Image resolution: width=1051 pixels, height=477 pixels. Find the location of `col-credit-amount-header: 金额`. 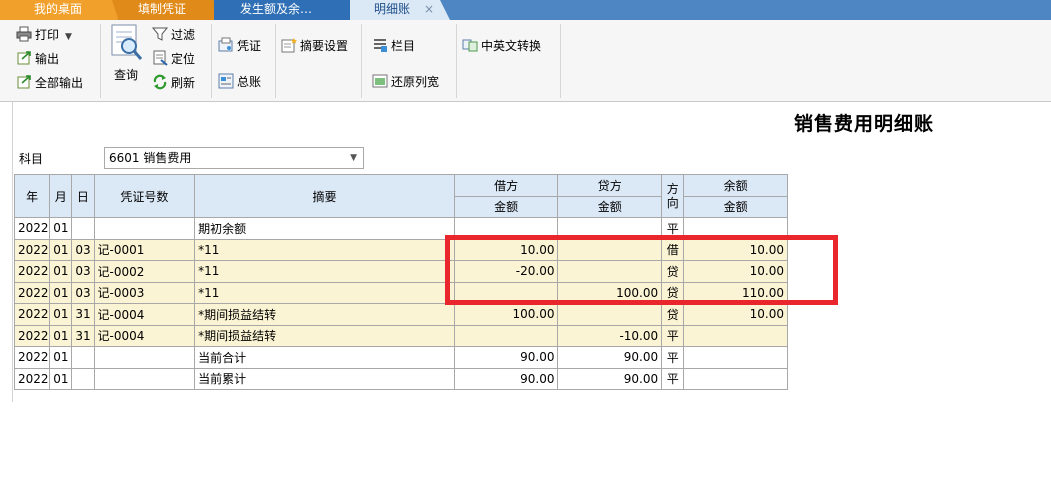

col-credit-amount-header: 金额 is located at coordinates (610, 206).